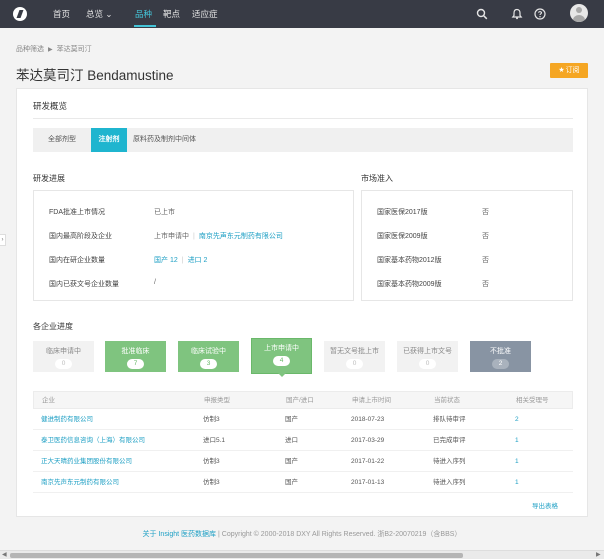 The image size is (604, 559). I want to click on stage-label: 临床申请中, so click(63, 351).